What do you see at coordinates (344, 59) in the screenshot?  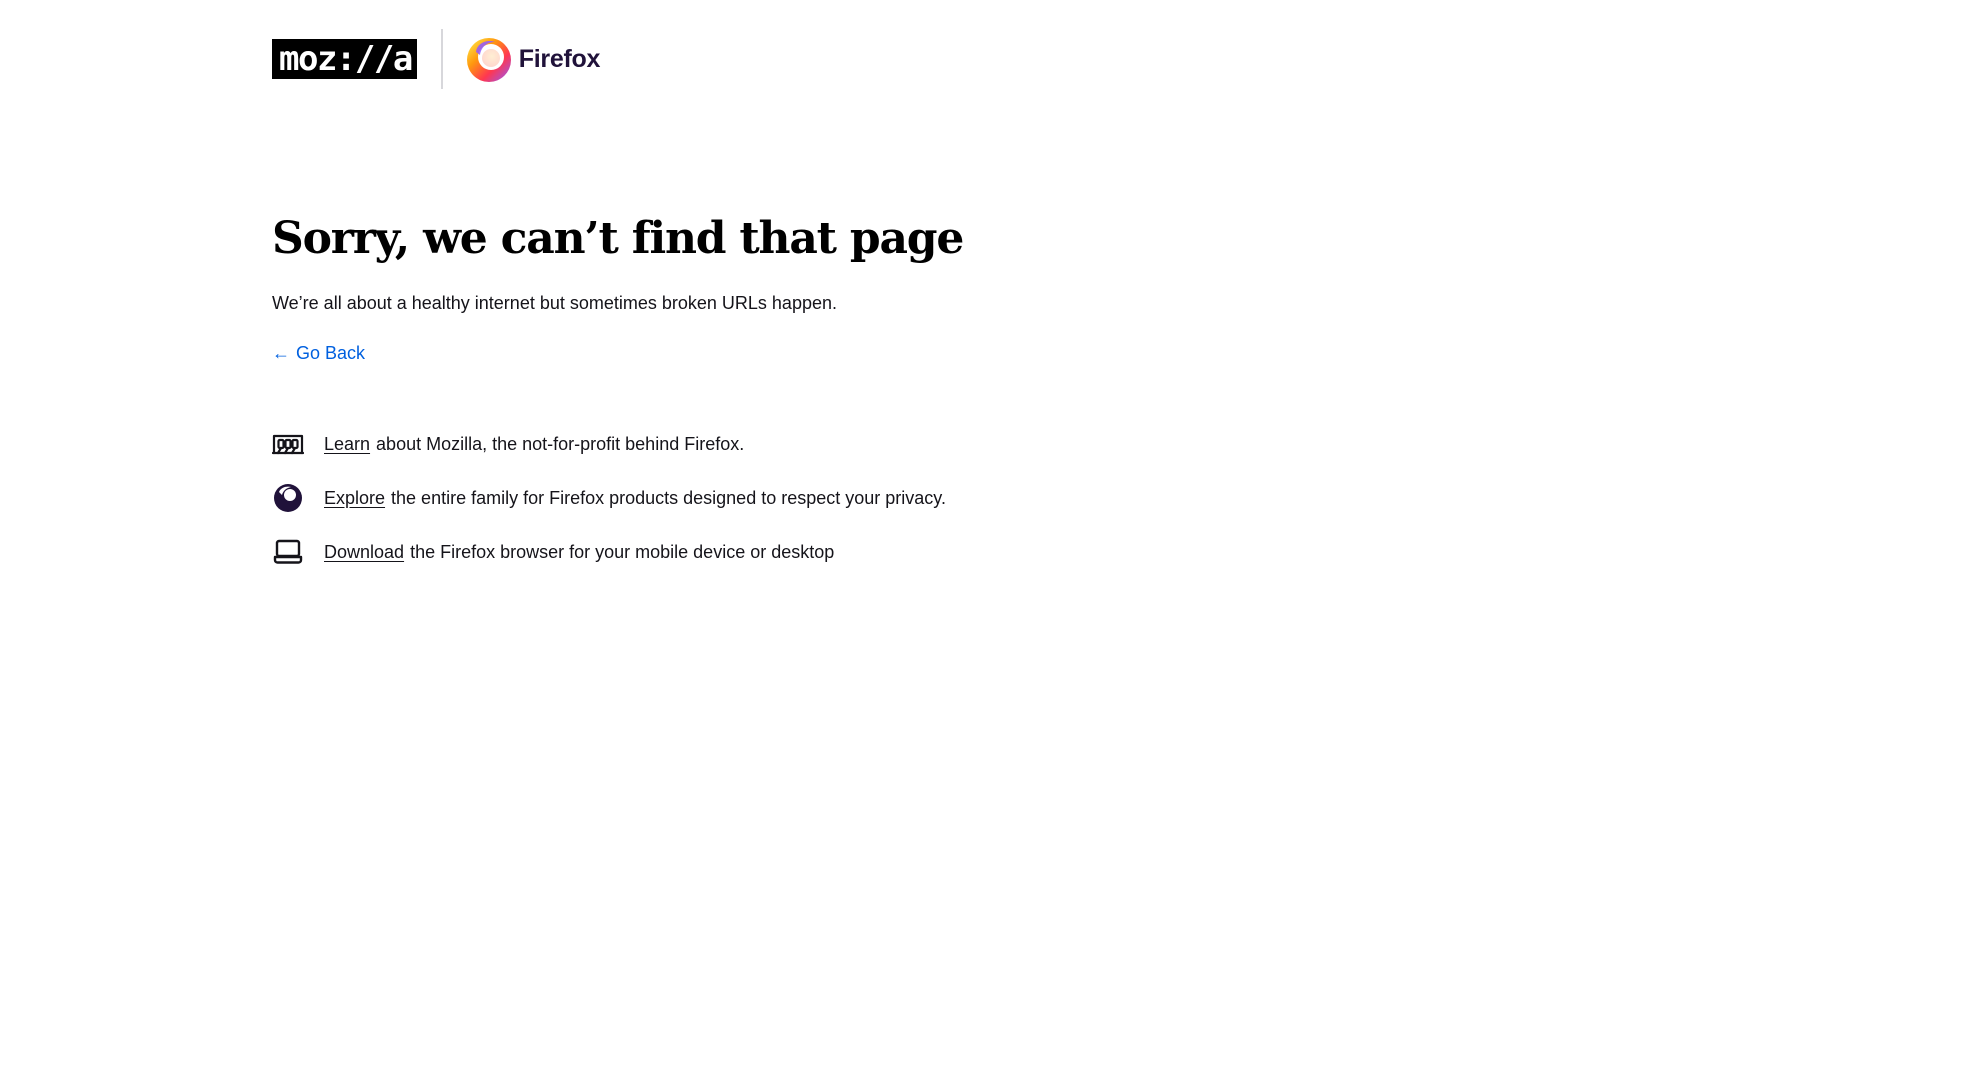 I see `mozilla-logo: moz://a` at bounding box center [344, 59].